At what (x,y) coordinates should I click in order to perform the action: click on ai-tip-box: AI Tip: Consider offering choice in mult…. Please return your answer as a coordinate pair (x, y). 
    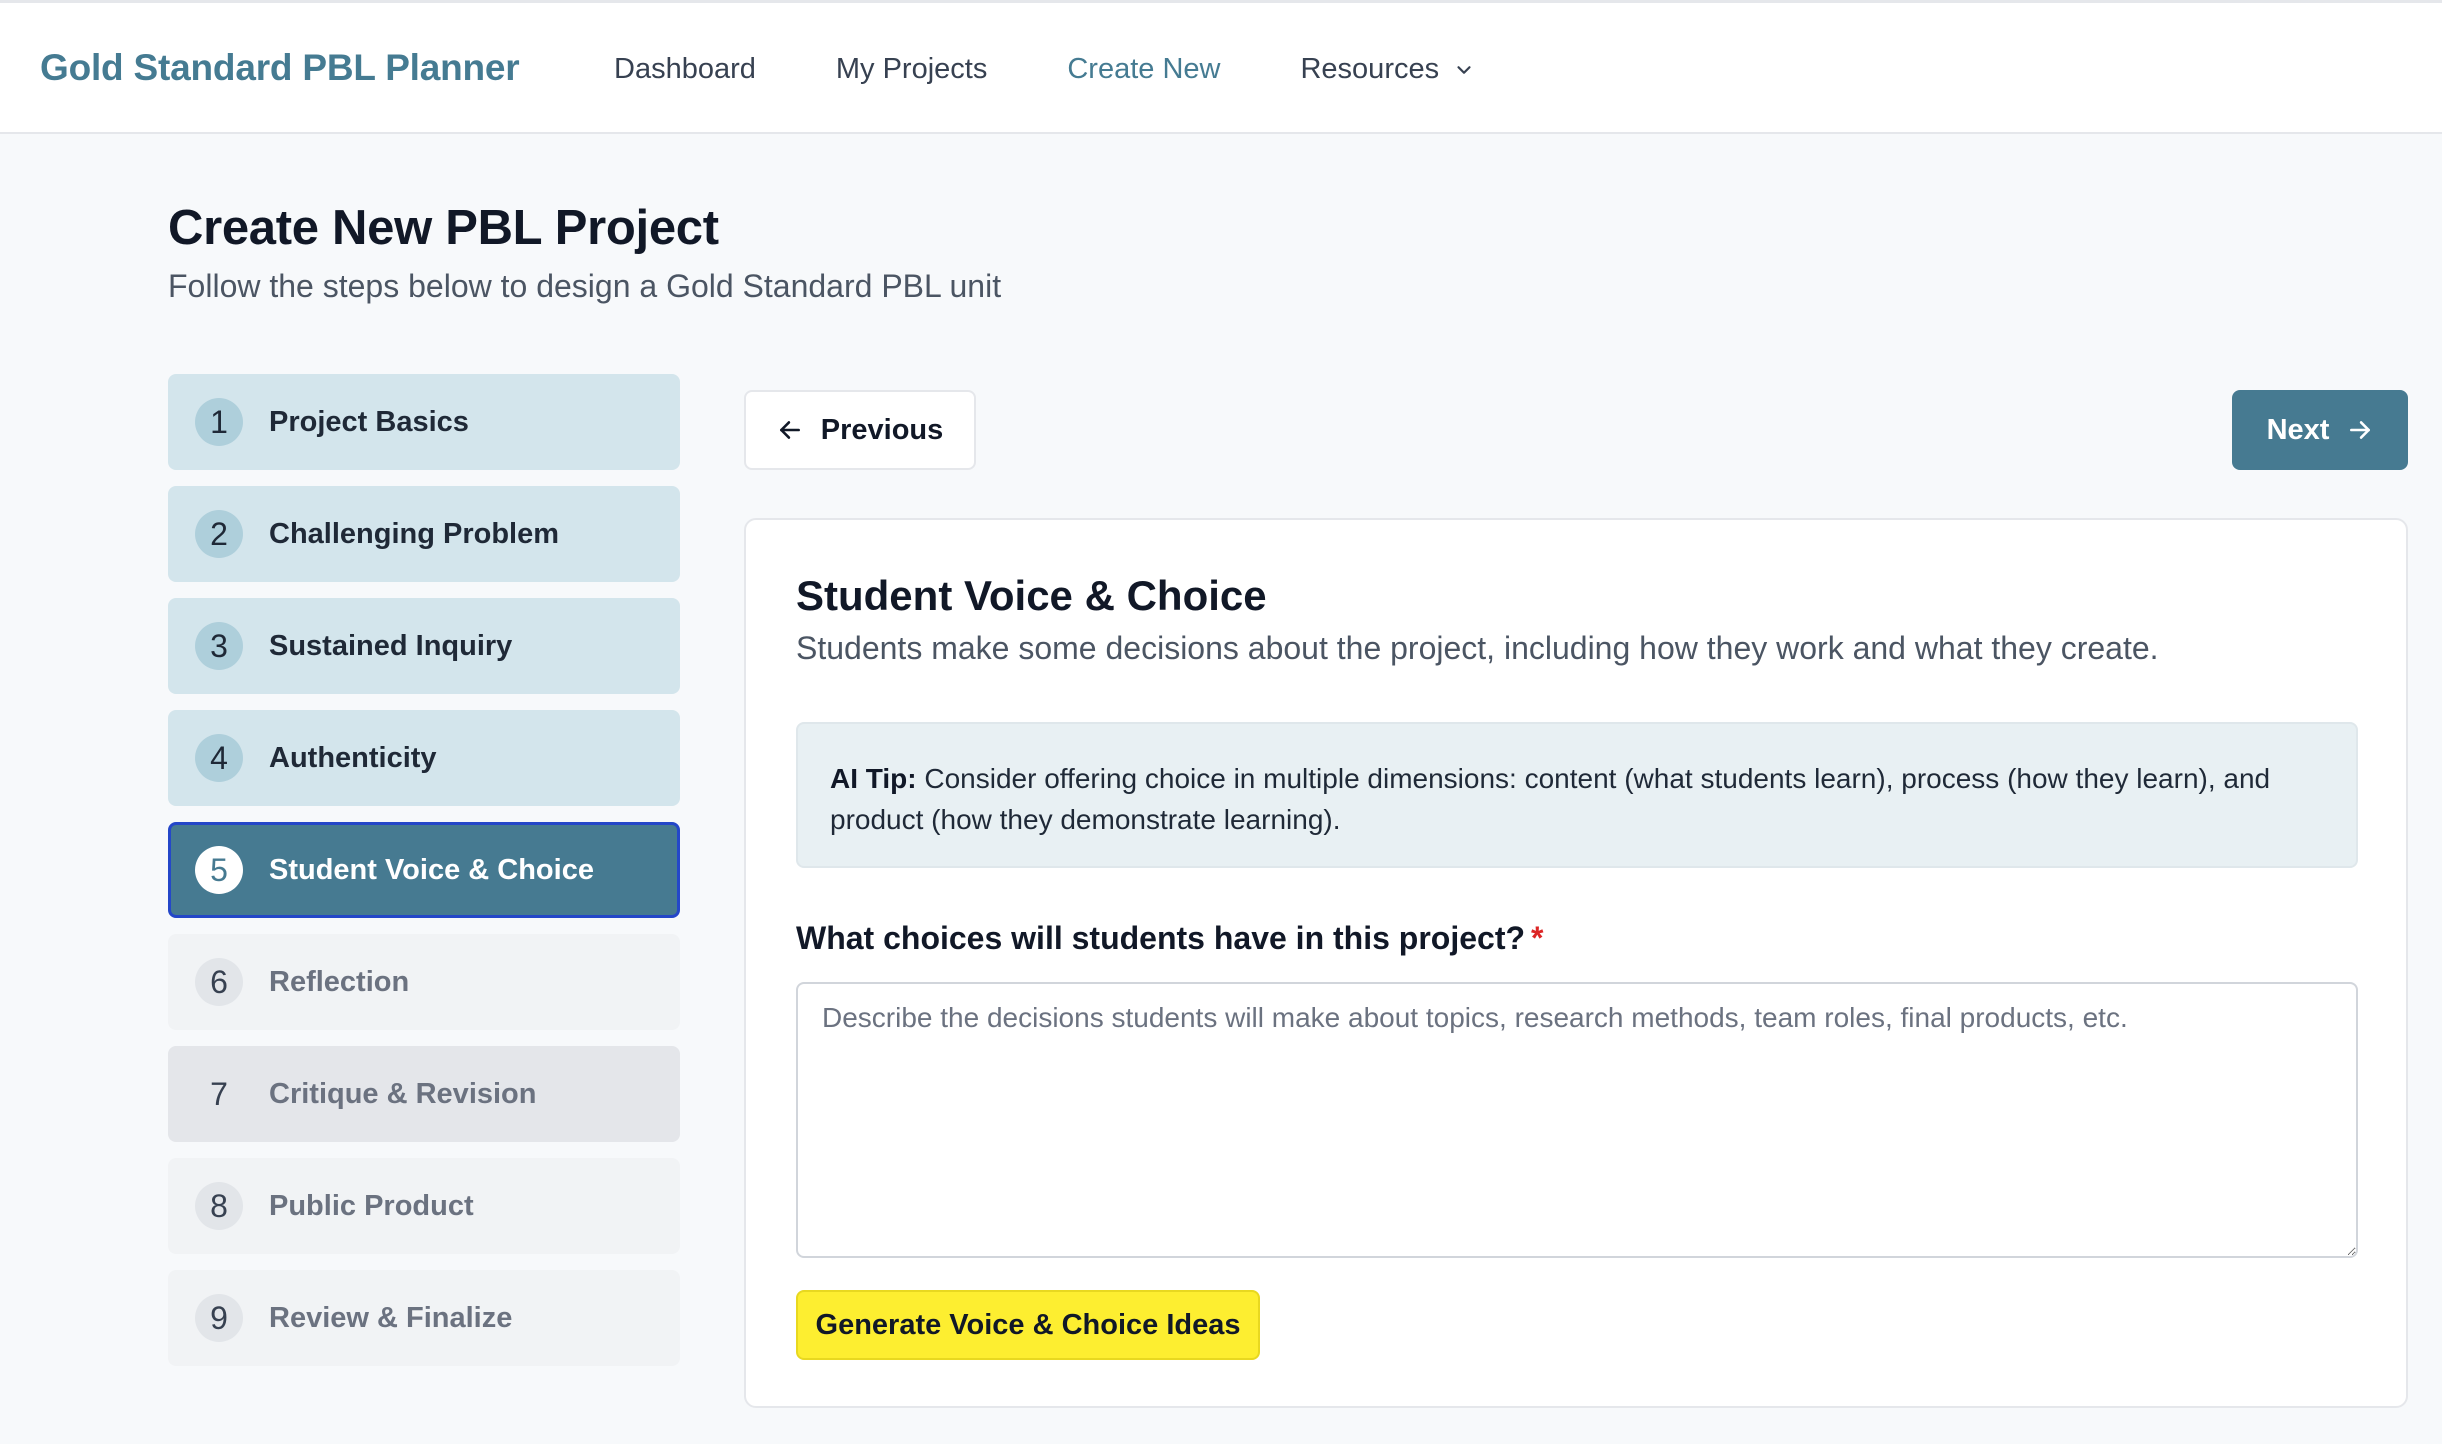
    Looking at the image, I should click on (1577, 795).